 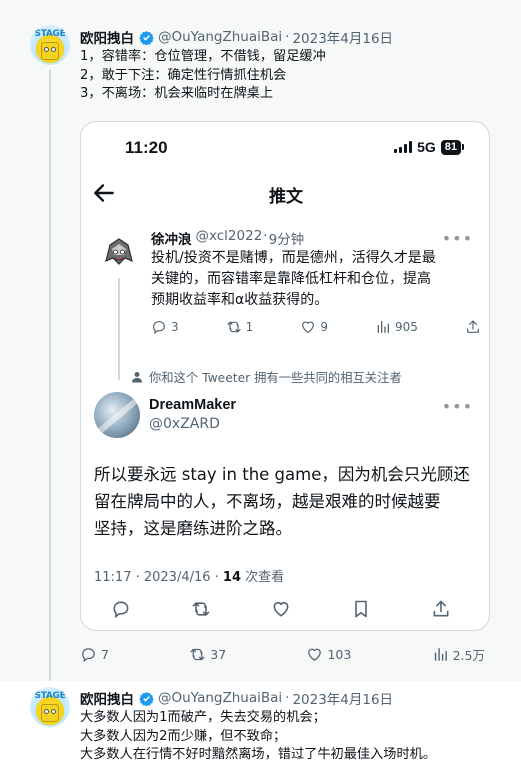 I want to click on reply-avatar-icon, so click(x=119, y=252).